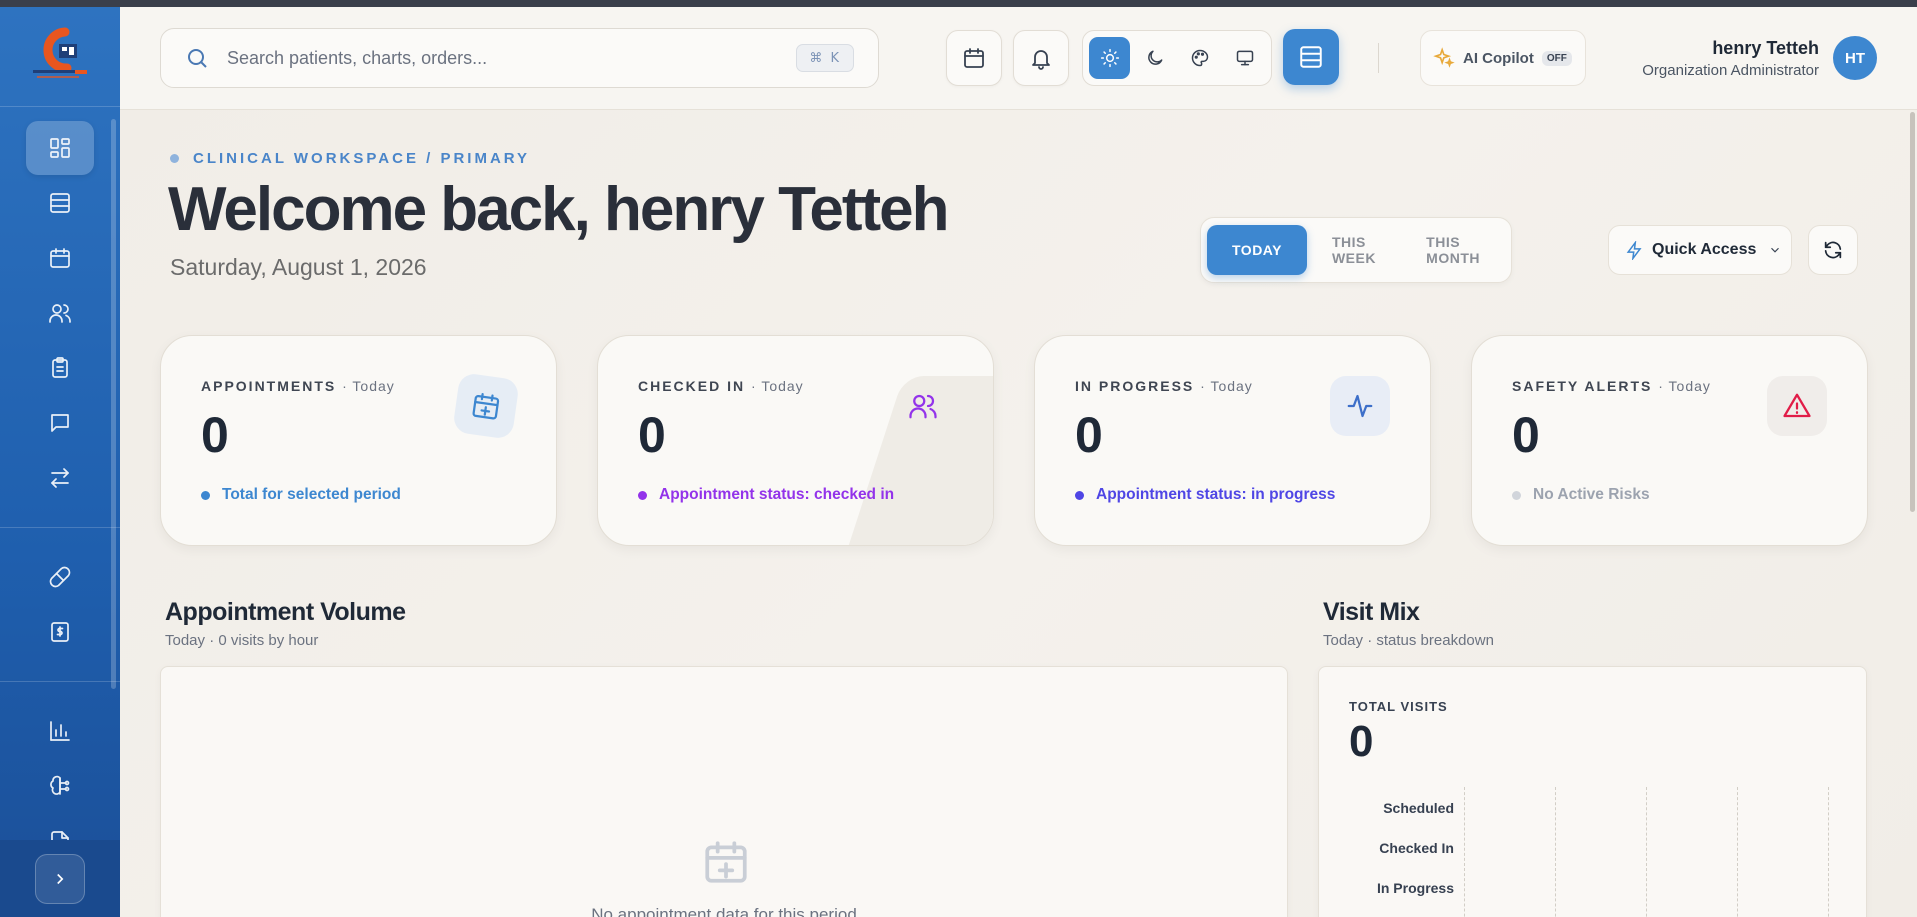 Image resolution: width=1917 pixels, height=917 pixels. I want to click on list-icon, so click(60, 203).